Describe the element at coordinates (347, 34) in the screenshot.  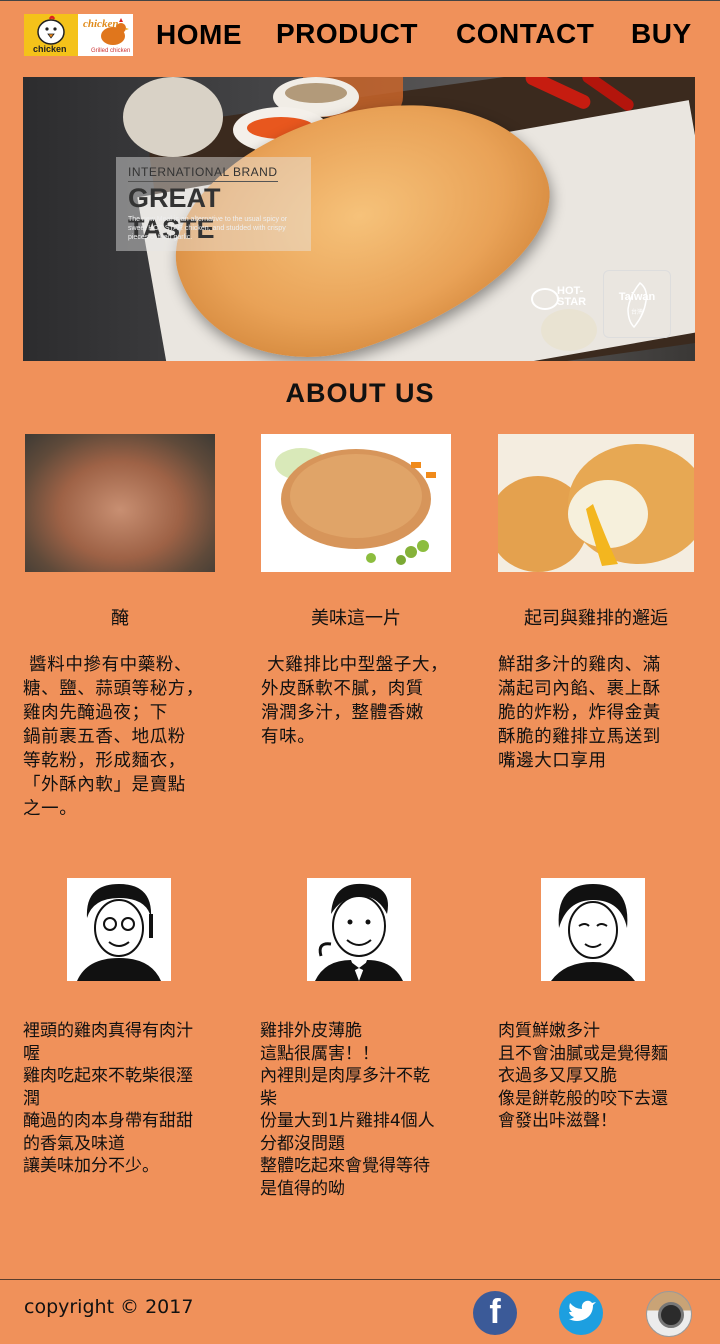
I see `nav-product: PRODUCT` at that location.